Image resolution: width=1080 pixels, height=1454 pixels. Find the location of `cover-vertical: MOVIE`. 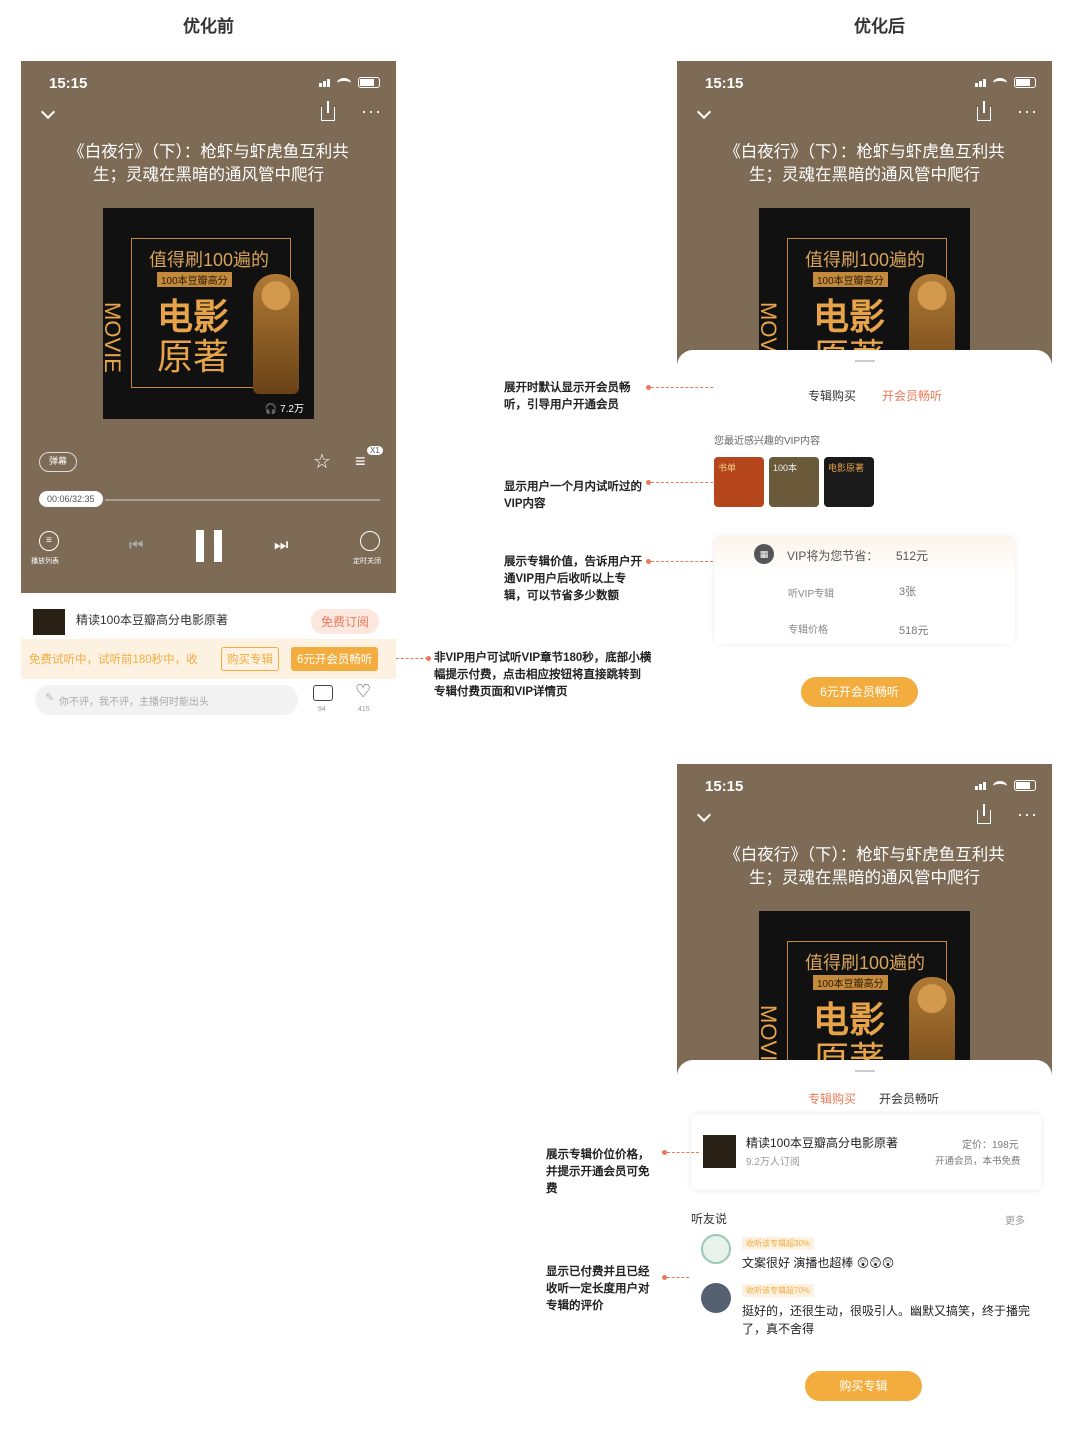

cover-vertical: MOVIE is located at coordinates (114, 337).